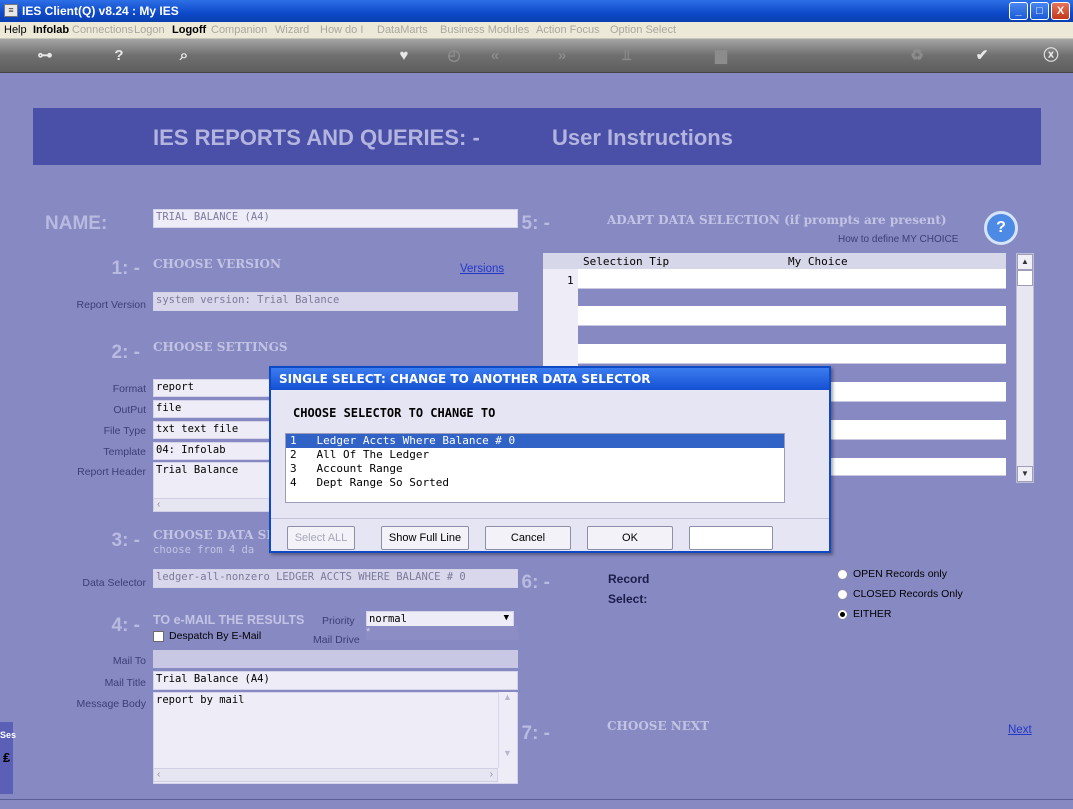  What do you see at coordinates (215, 636) in the screenshot?
I see `despatch-email-label: Despatch By E-Mail` at bounding box center [215, 636].